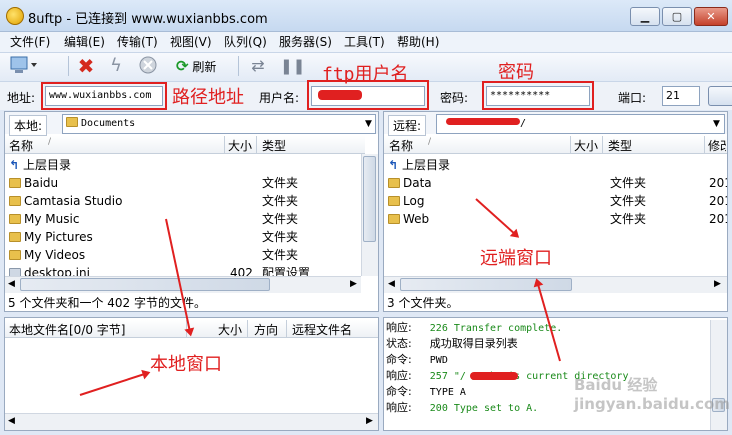 Image resolution: width=732 pixels, height=435 pixels. What do you see at coordinates (462, 407) in the screenshot?
I see `log-line: 响应: 200 Type set to A.` at bounding box center [462, 407].